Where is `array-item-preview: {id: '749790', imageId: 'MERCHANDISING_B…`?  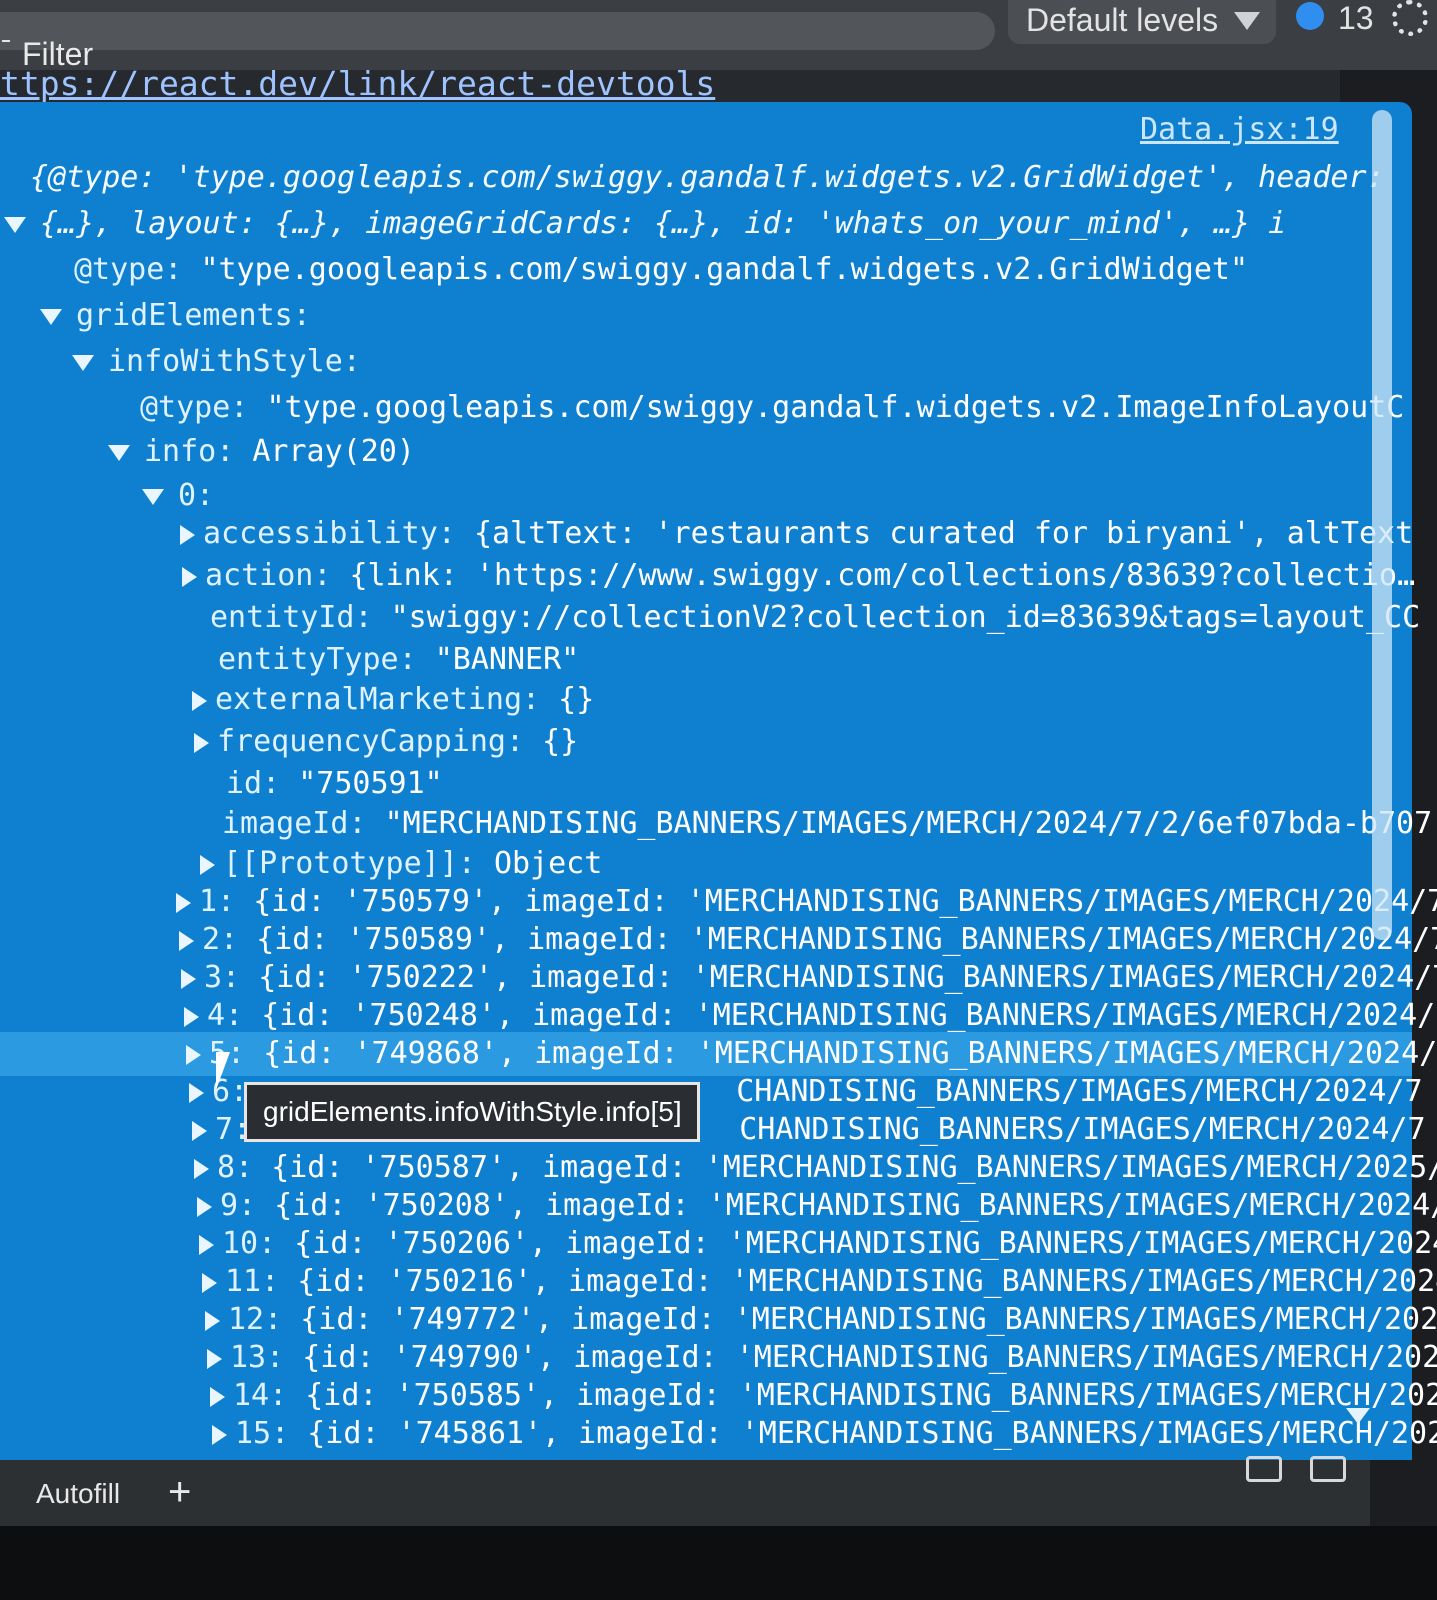 array-item-preview: {id: '749790', imageId: 'MERCHANDISING_B… is located at coordinates (869, 1357).